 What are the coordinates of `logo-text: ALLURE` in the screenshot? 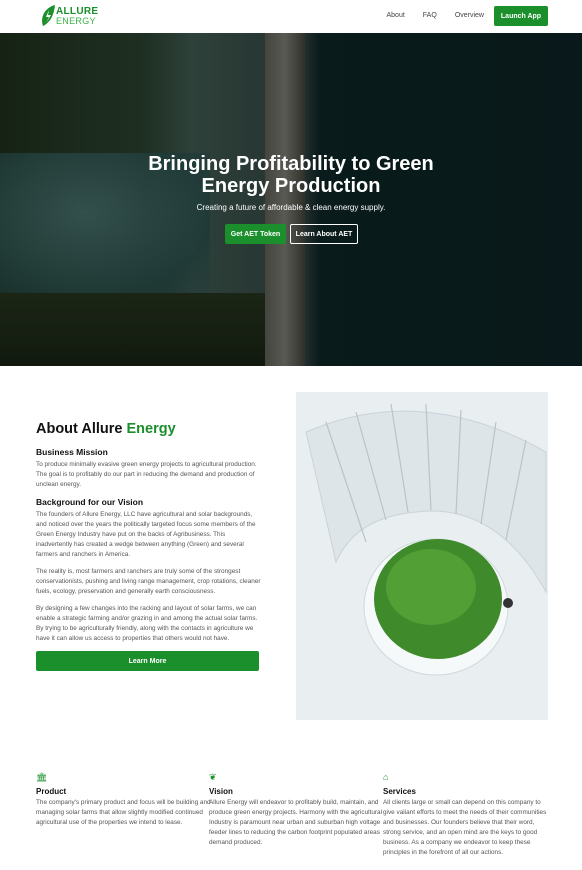 It's located at (77, 11).